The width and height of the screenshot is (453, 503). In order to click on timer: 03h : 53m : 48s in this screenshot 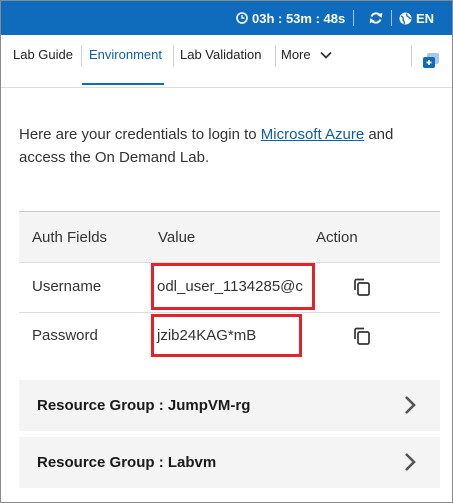, I will do `click(290, 18)`.